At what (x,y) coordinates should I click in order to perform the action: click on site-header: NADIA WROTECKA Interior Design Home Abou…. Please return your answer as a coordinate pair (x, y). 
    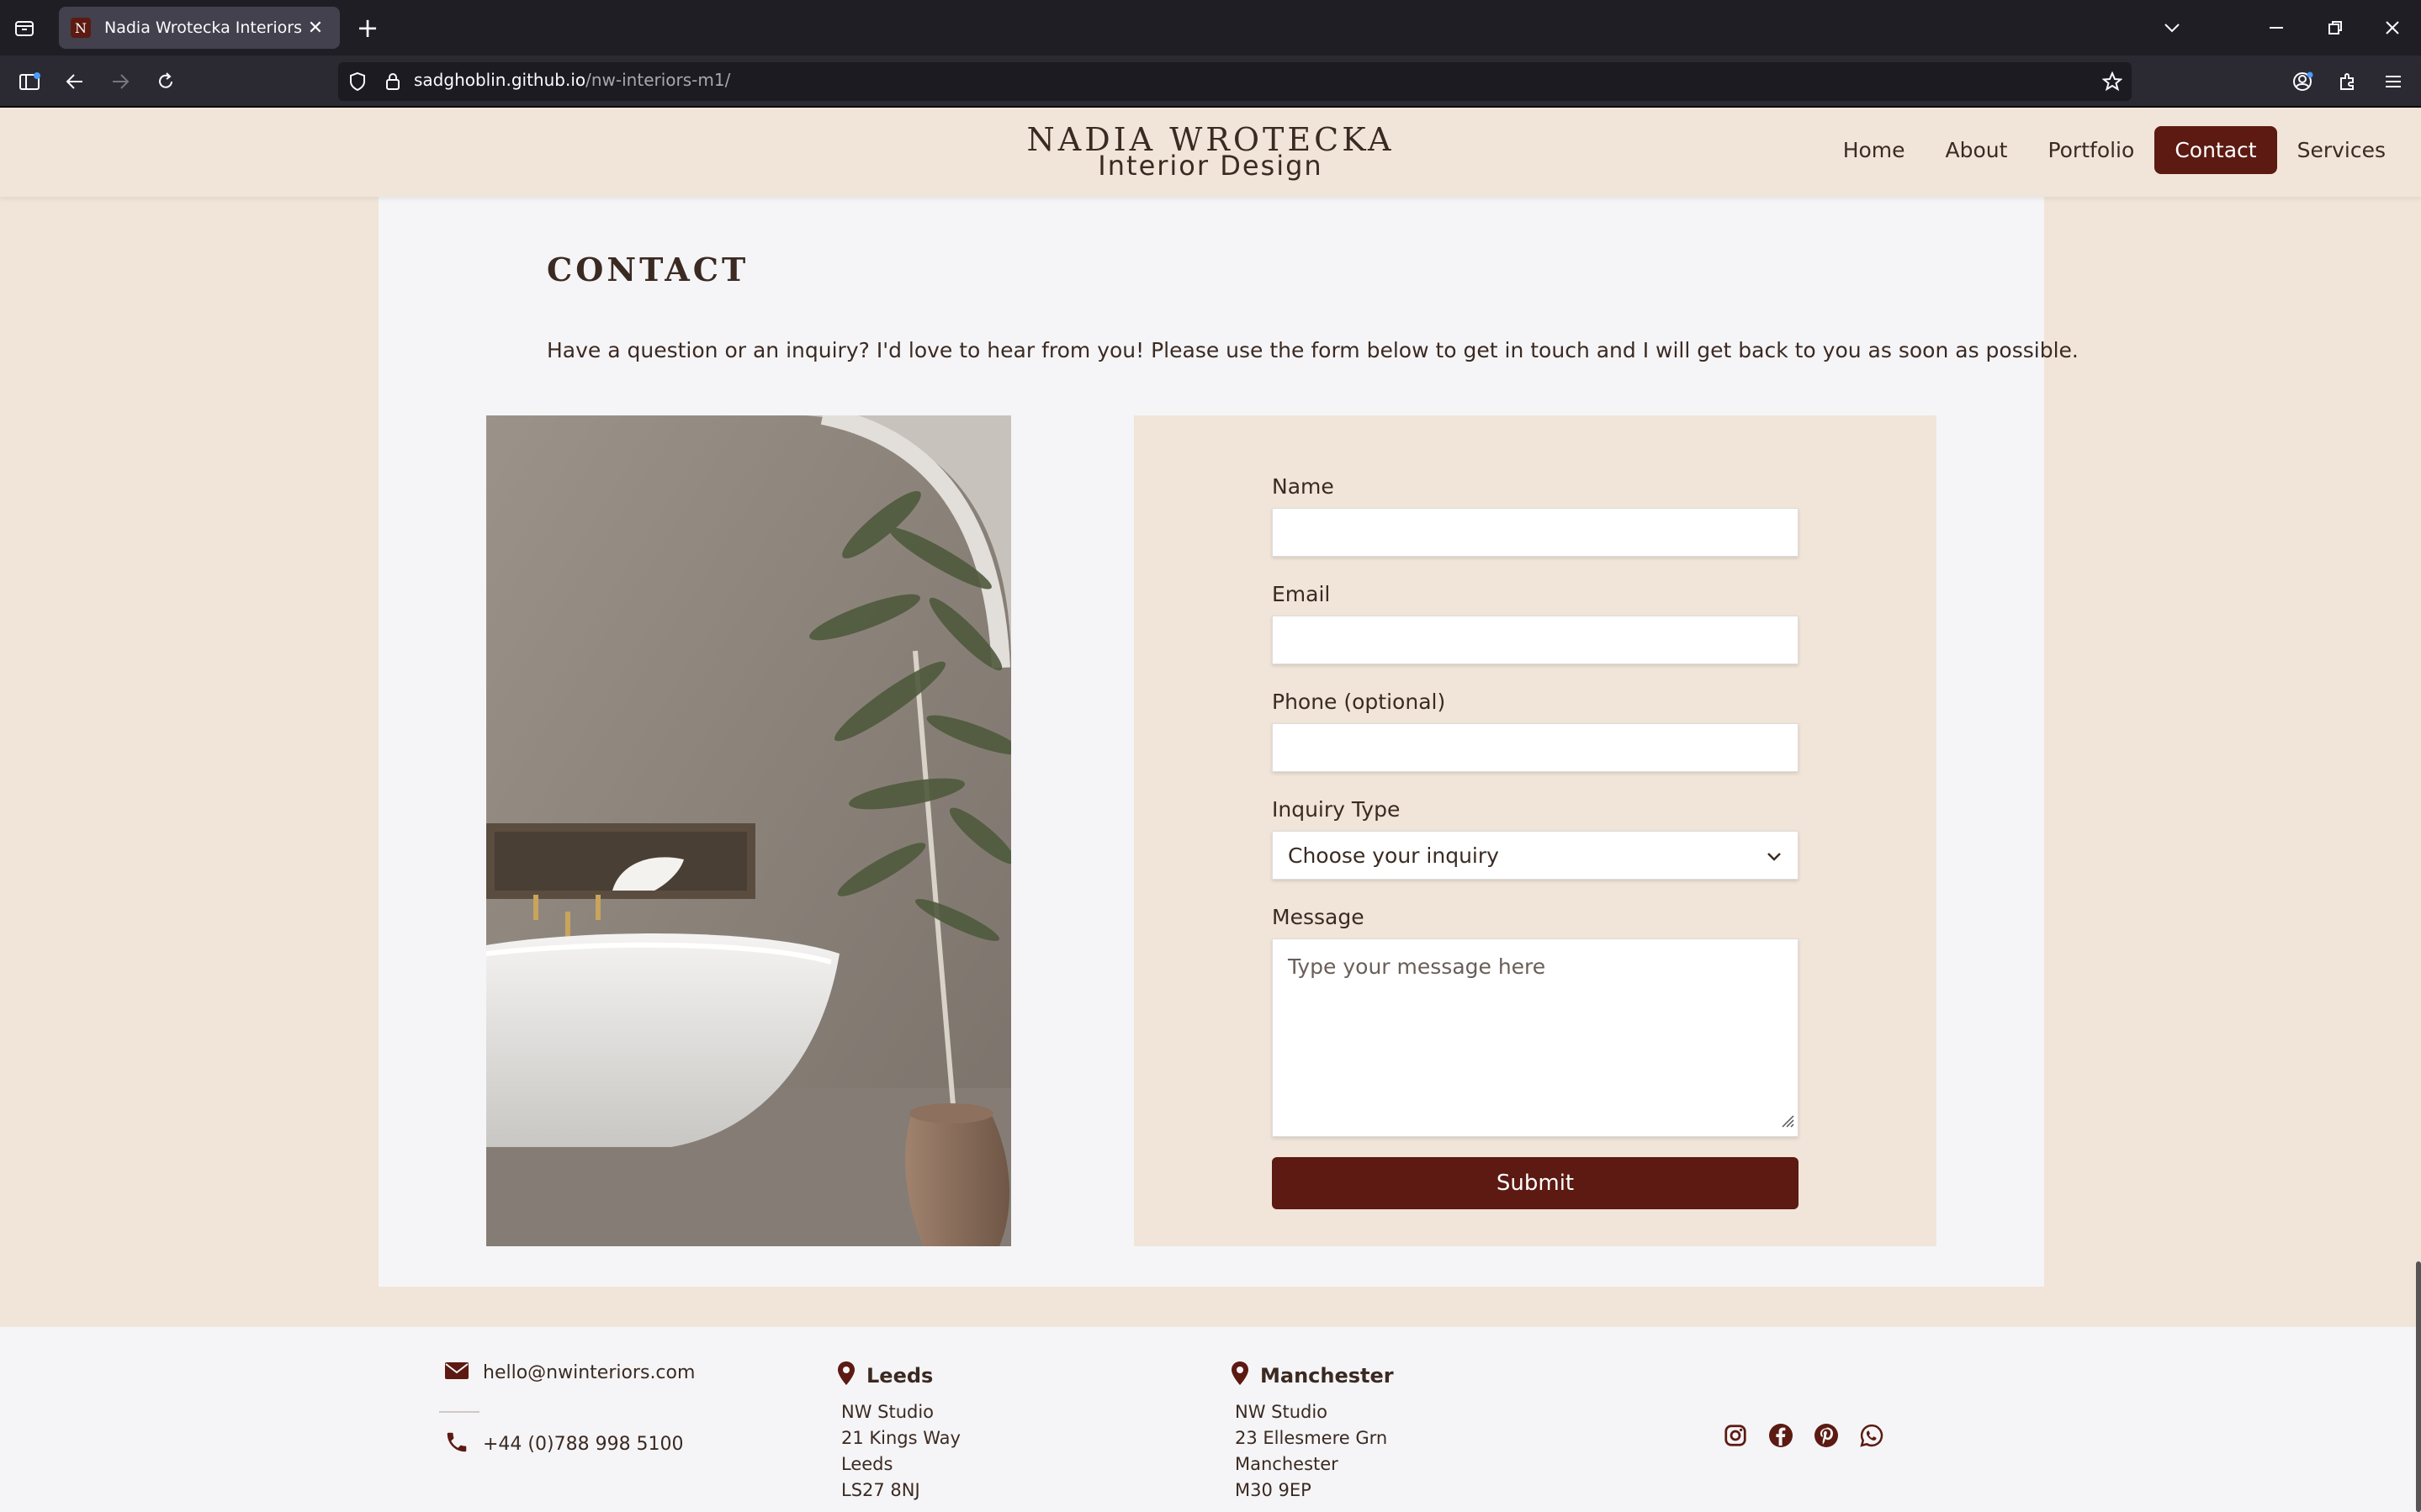
    Looking at the image, I should click on (1211, 152).